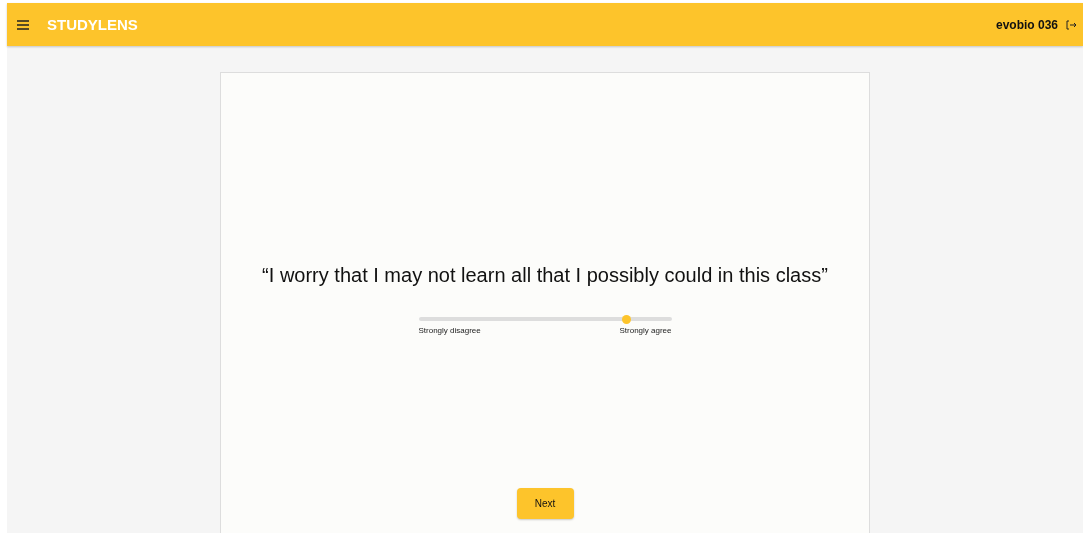 Image resolution: width=1083 pixels, height=533 pixels. Describe the element at coordinates (92, 24) in the screenshot. I see `app-title: STUDYLENS` at that location.